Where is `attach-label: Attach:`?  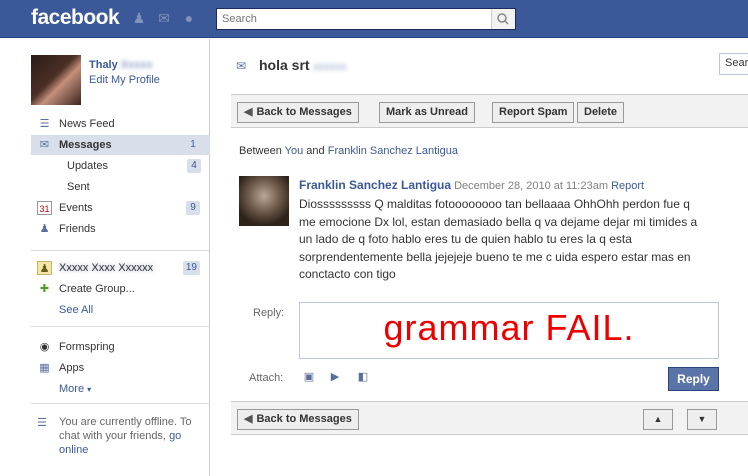 attach-label: Attach: is located at coordinates (266, 378).